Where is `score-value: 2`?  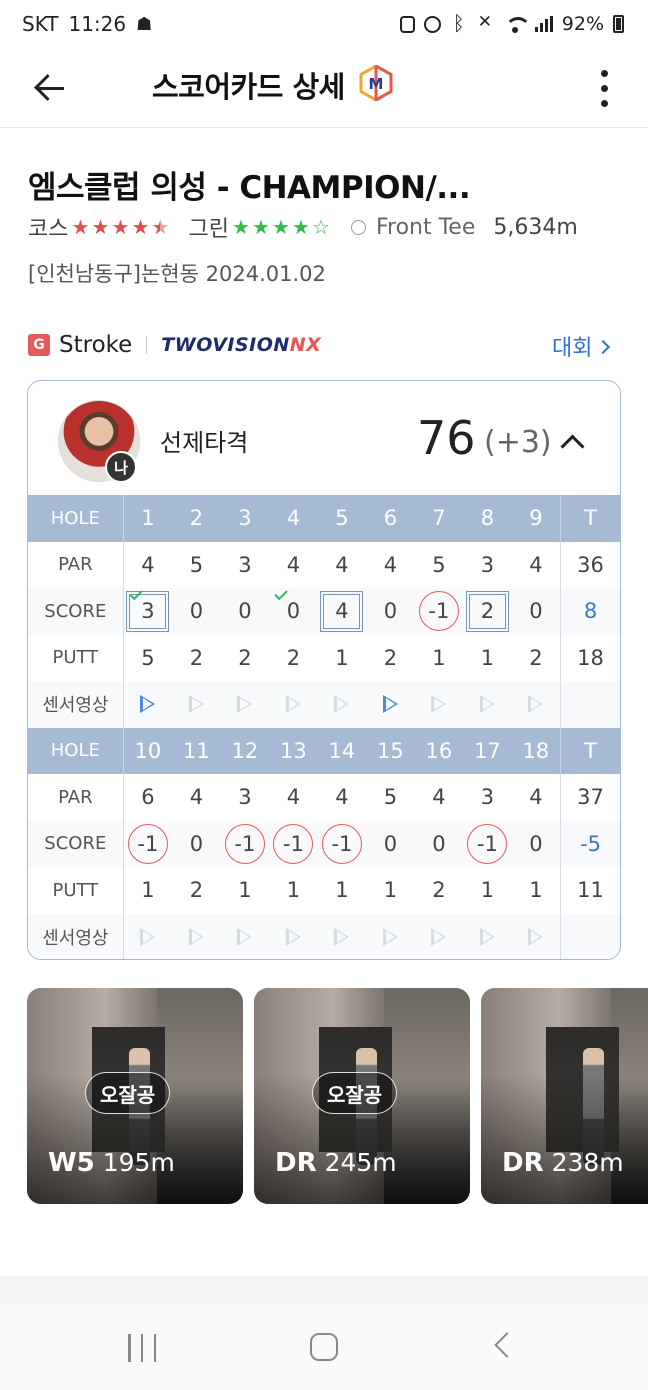 score-value: 2 is located at coordinates (487, 611).